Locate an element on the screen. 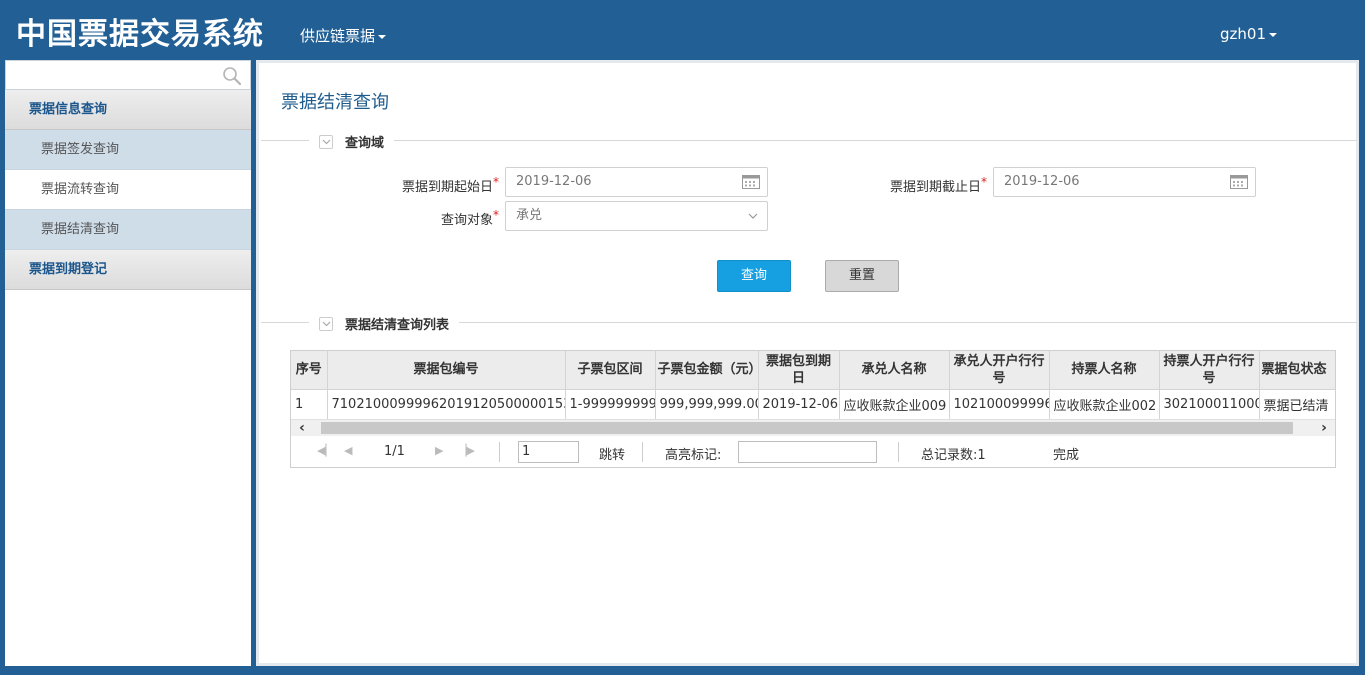 The image size is (1365, 675). query-target-select: 承兑 is located at coordinates (636, 216).